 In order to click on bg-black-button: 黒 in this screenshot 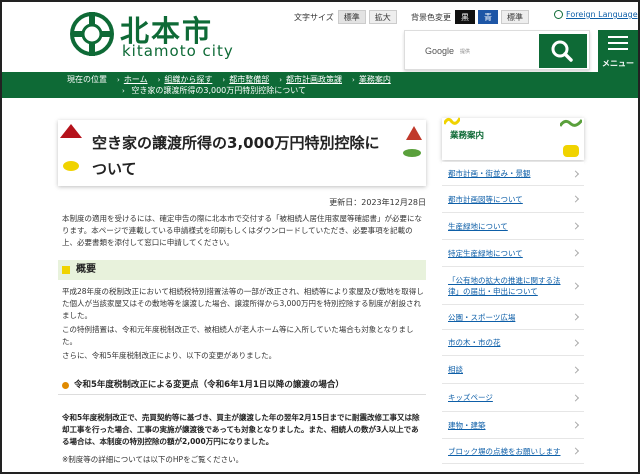, I will do `click(465, 17)`.